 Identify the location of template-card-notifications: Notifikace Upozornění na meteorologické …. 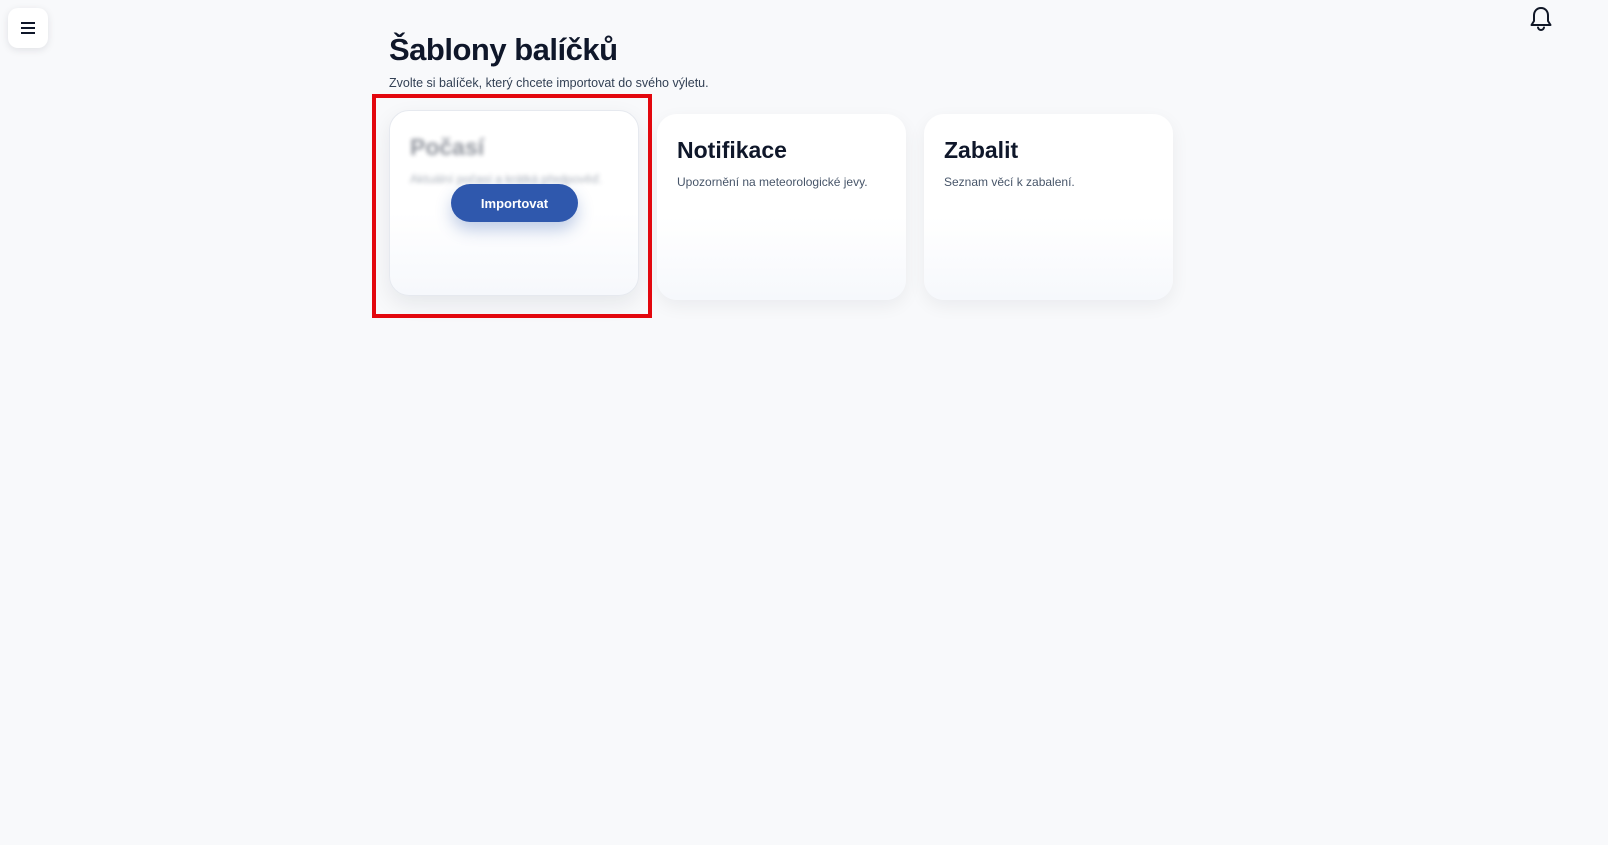
(781, 207).